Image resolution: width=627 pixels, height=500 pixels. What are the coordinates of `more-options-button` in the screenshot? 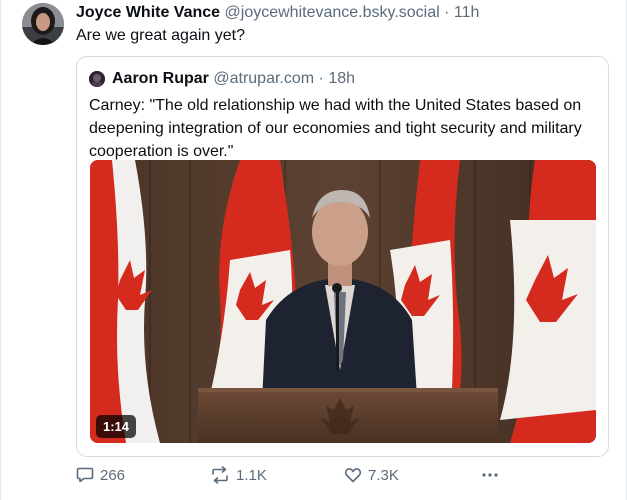 It's located at (490, 475).